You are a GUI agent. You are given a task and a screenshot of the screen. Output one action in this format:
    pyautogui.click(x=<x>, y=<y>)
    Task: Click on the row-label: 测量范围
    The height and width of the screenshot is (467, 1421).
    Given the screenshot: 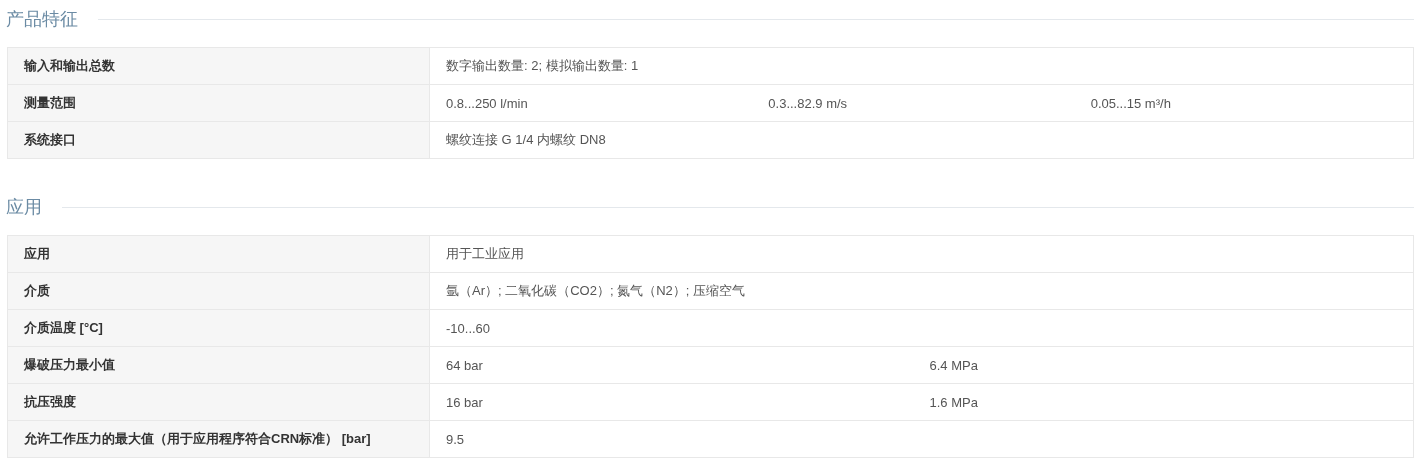 What is the action you would take?
    pyautogui.click(x=218, y=103)
    